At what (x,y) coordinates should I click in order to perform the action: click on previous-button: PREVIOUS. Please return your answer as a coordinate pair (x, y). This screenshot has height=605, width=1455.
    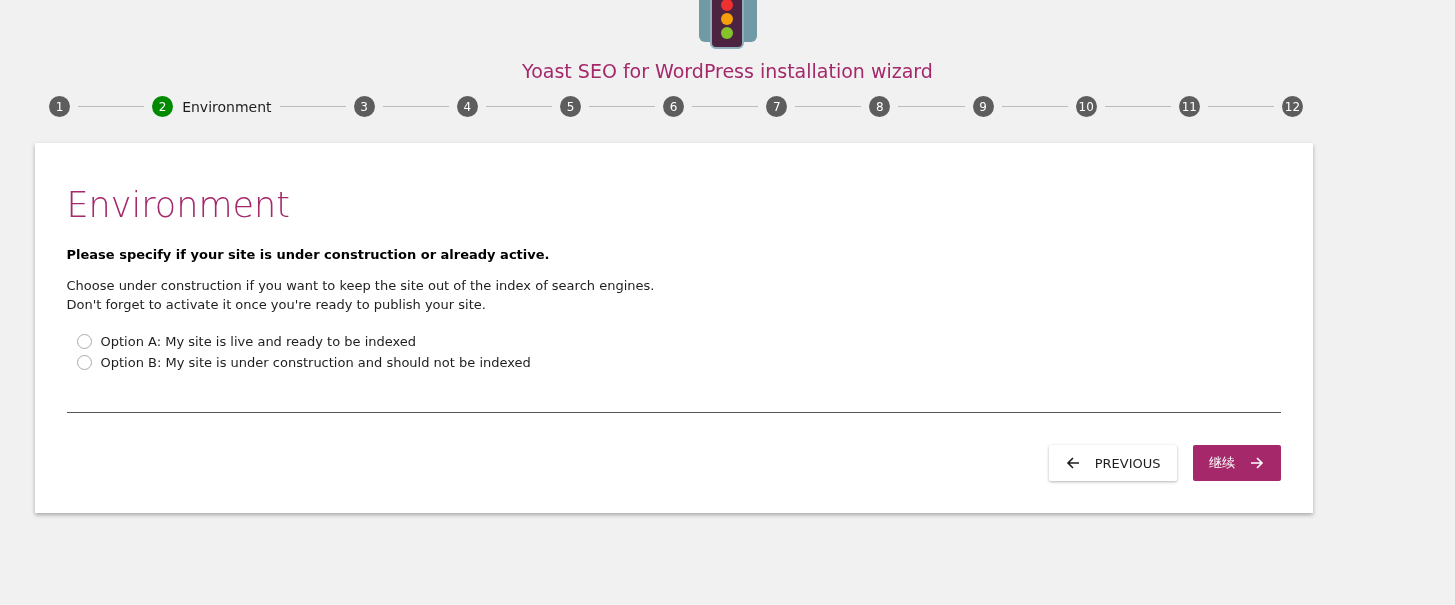
    Looking at the image, I should click on (1112, 463).